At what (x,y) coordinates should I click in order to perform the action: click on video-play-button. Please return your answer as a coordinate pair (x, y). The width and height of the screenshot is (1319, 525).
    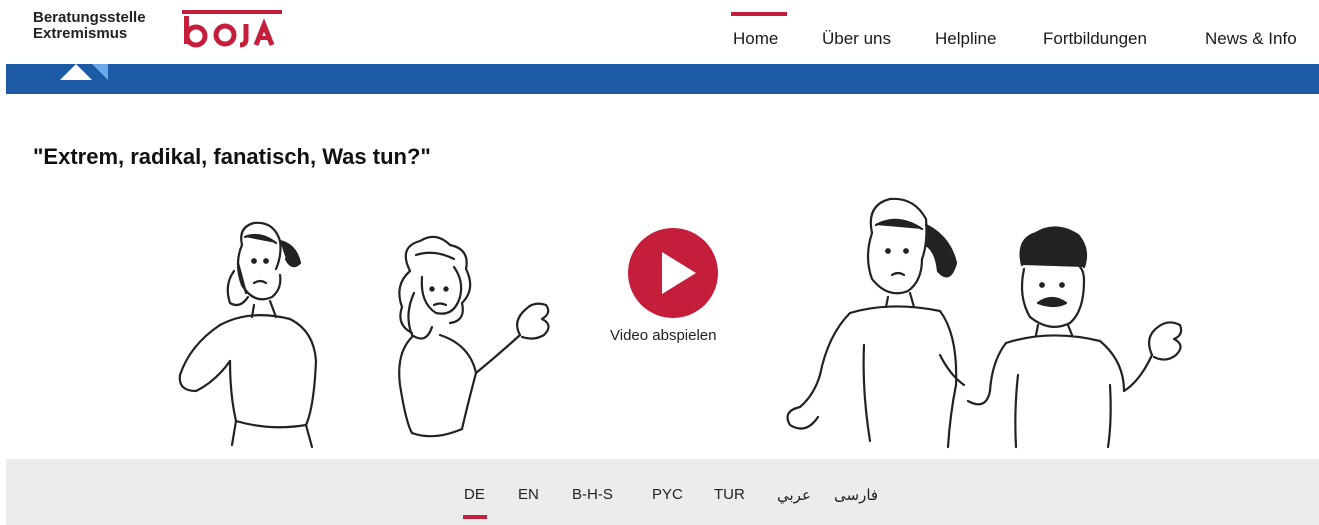
    Looking at the image, I should click on (673, 273).